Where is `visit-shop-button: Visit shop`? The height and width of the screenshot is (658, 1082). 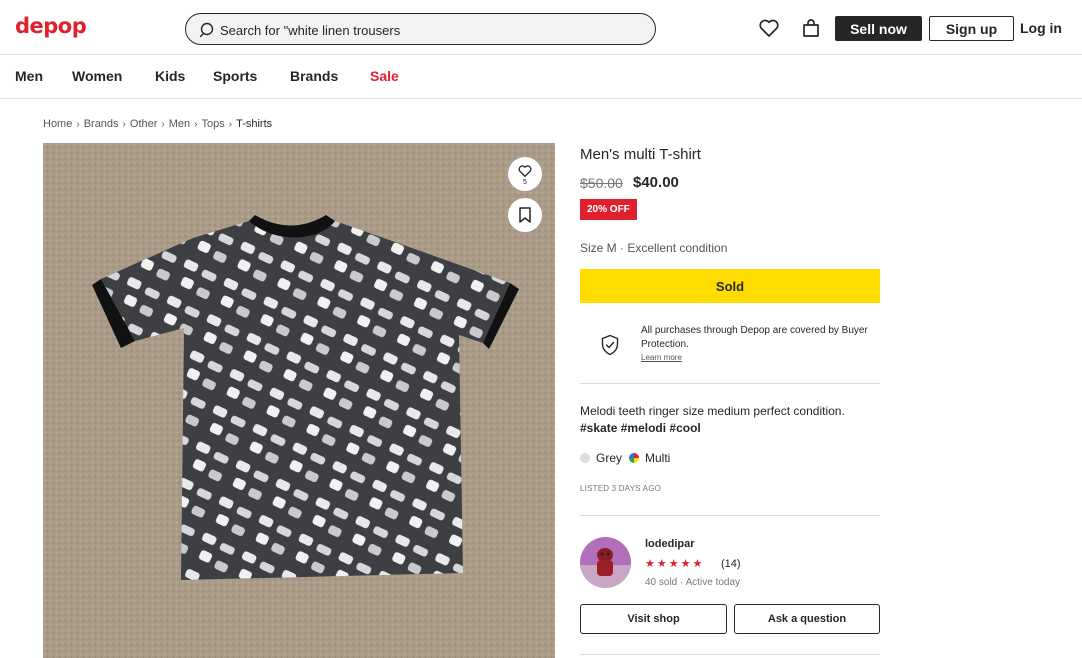 visit-shop-button: Visit shop is located at coordinates (653, 619).